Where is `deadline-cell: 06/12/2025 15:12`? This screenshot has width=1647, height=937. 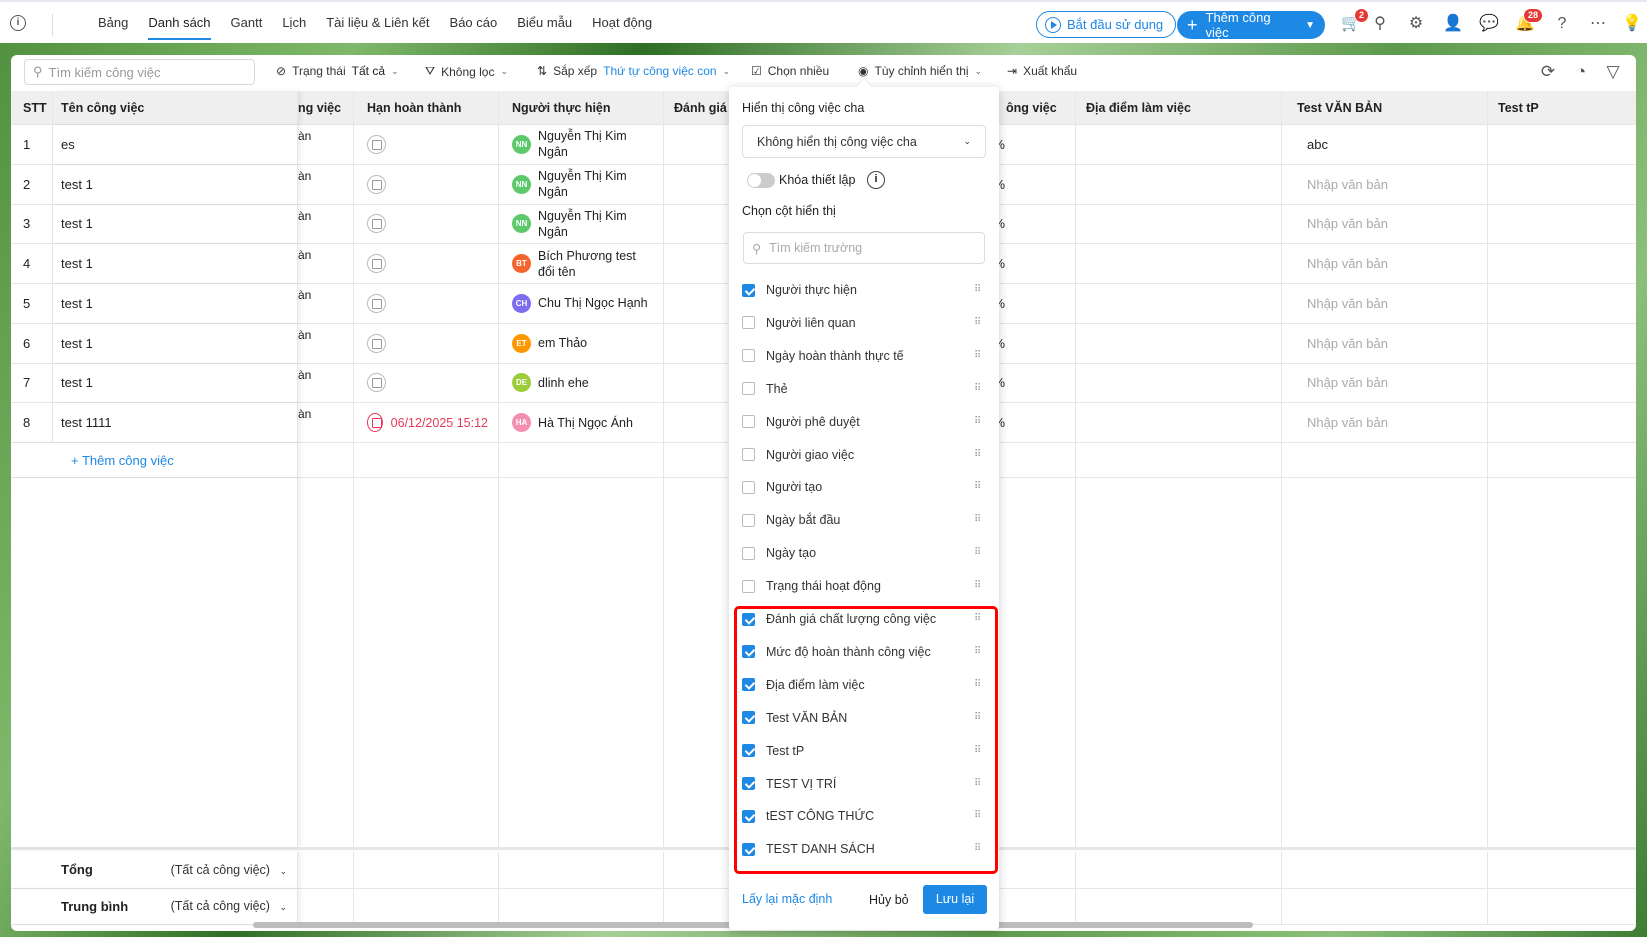
deadline-cell: 06/12/2025 15:12 is located at coordinates (426, 422).